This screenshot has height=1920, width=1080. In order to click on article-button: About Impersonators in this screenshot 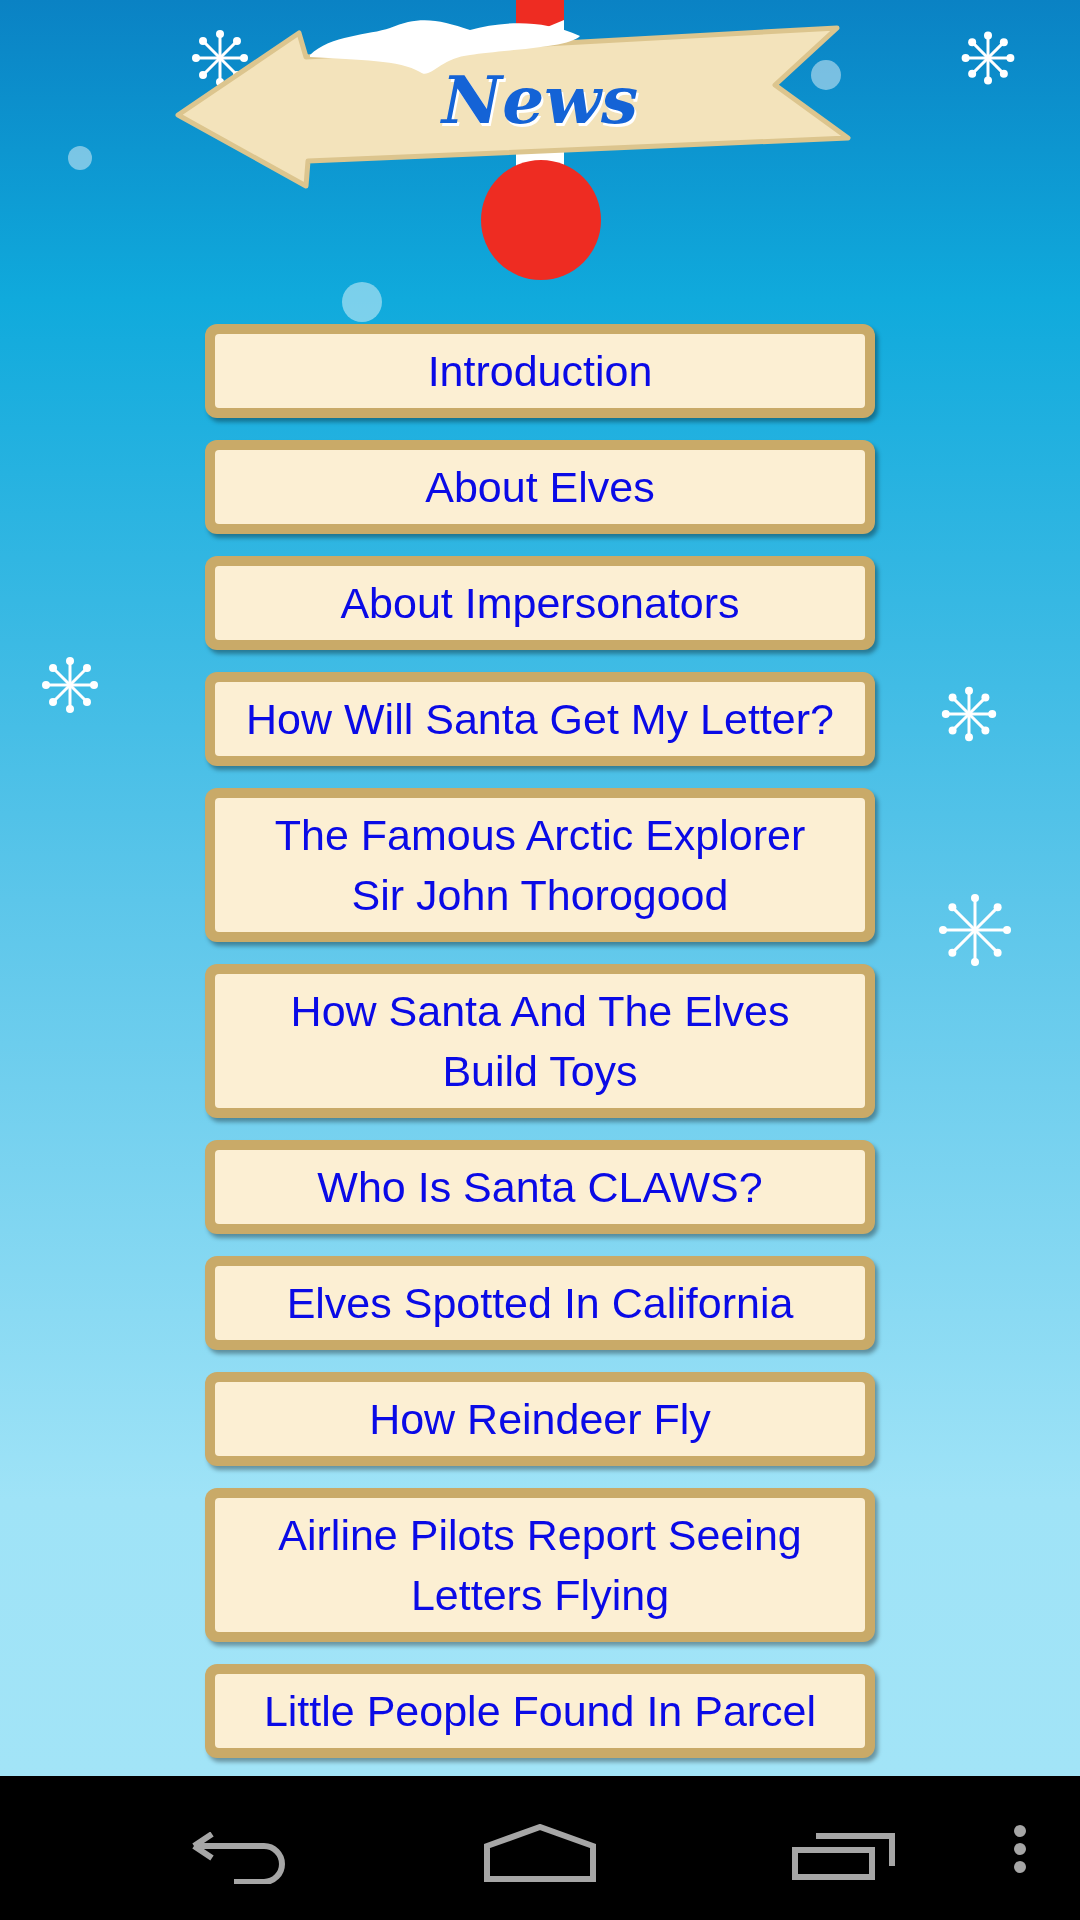, I will do `click(540, 603)`.